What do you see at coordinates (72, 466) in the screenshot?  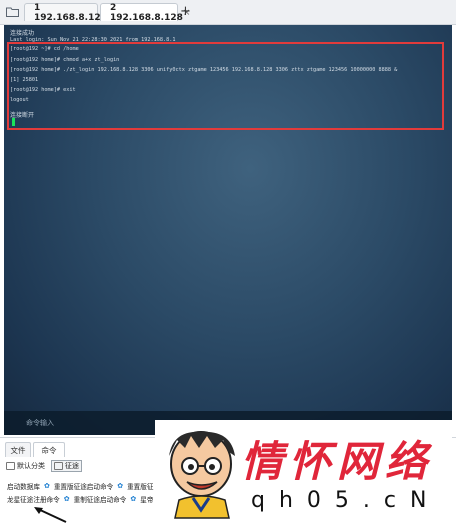 I see `category-label: 征途` at bounding box center [72, 466].